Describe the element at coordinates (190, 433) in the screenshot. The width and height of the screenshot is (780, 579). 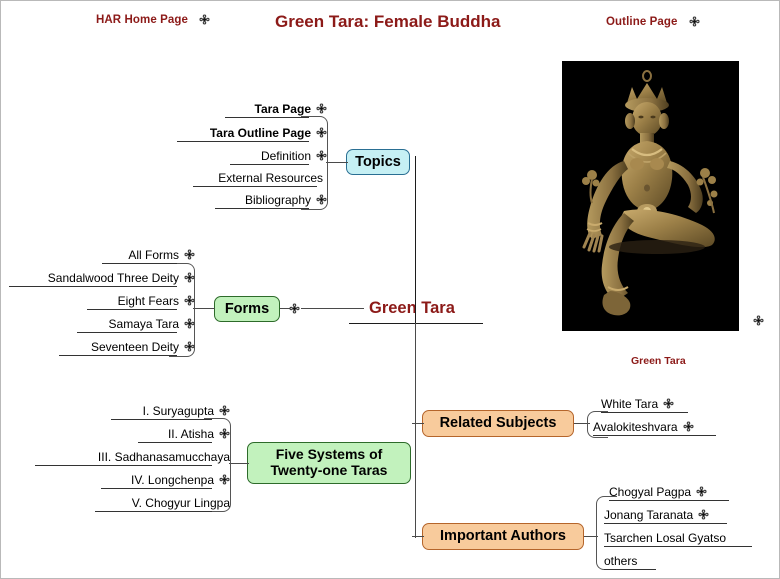
I see `leaf-label: II. Atisha` at that location.